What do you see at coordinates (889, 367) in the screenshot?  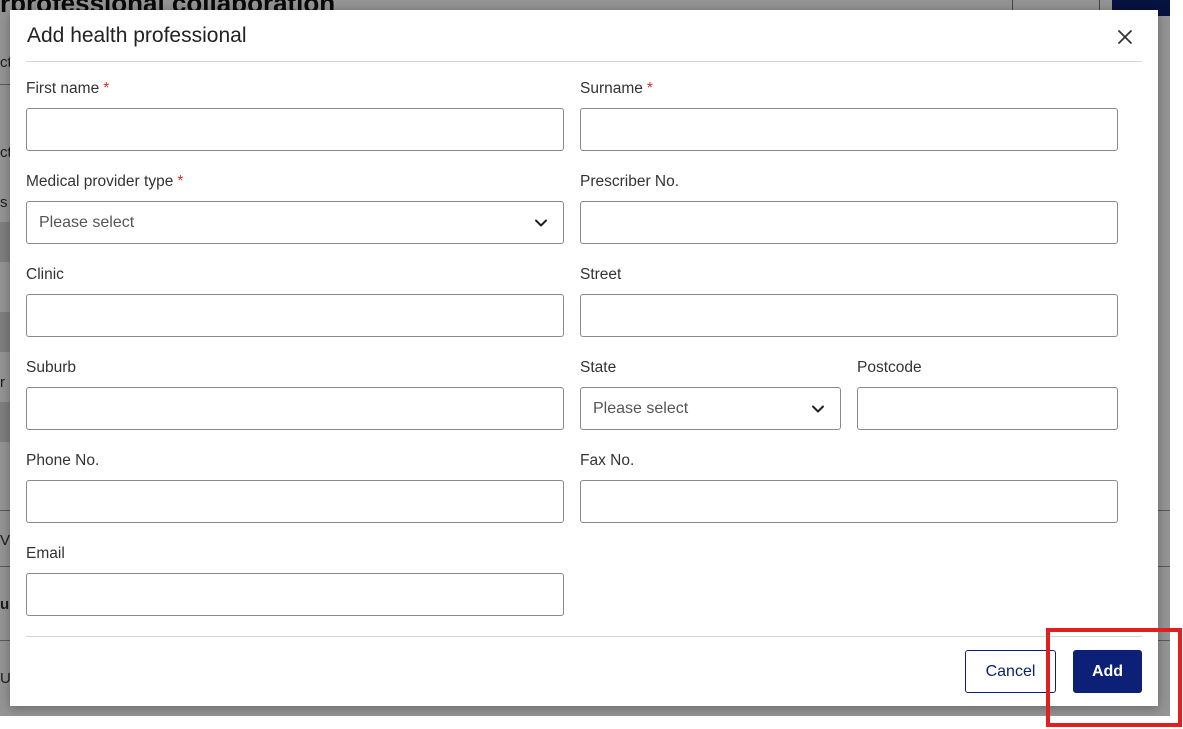 I see `postcode-label: Postcode` at bounding box center [889, 367].